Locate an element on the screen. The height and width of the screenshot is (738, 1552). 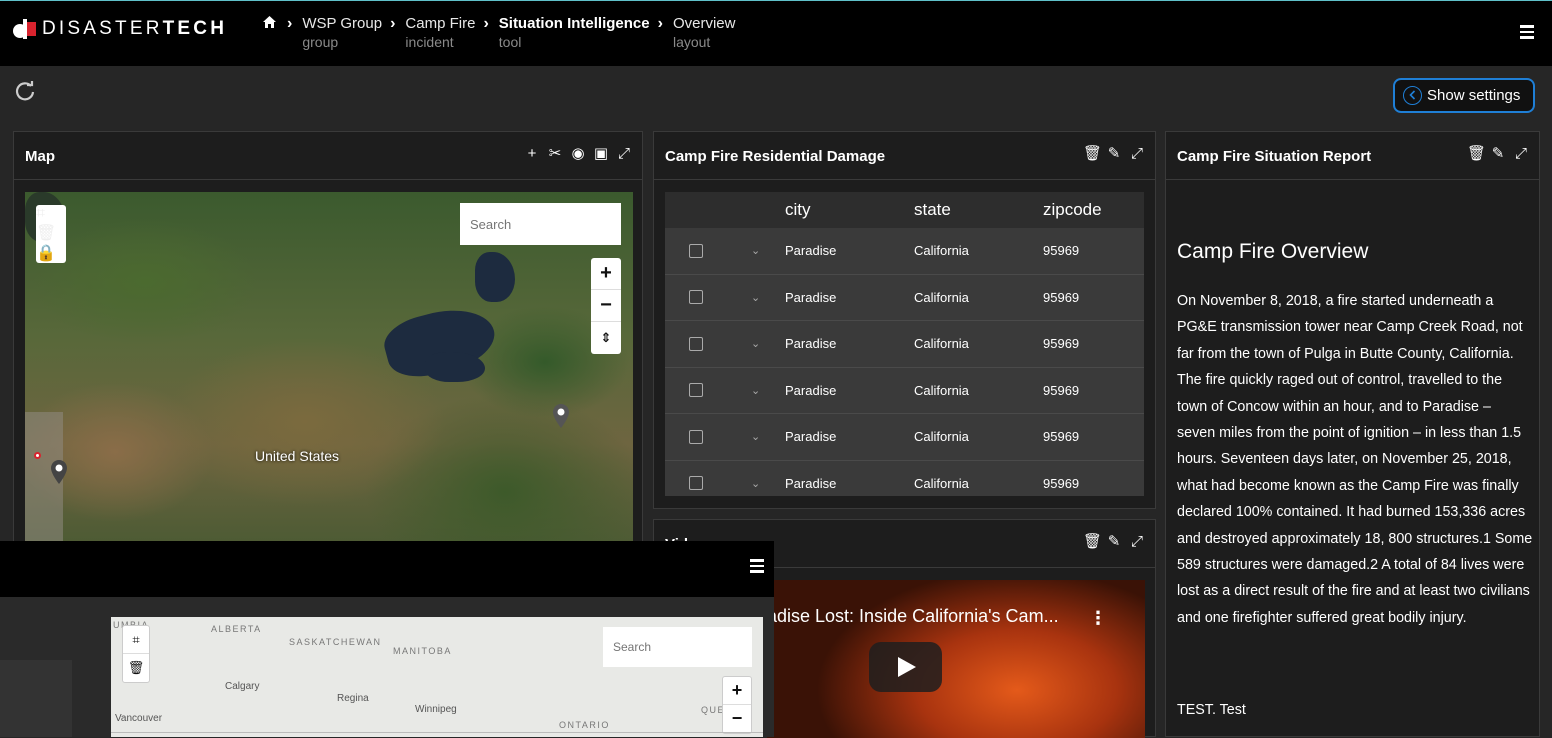
disastertech-logo: DISASTERTECH is located at coordinates (119, 29).